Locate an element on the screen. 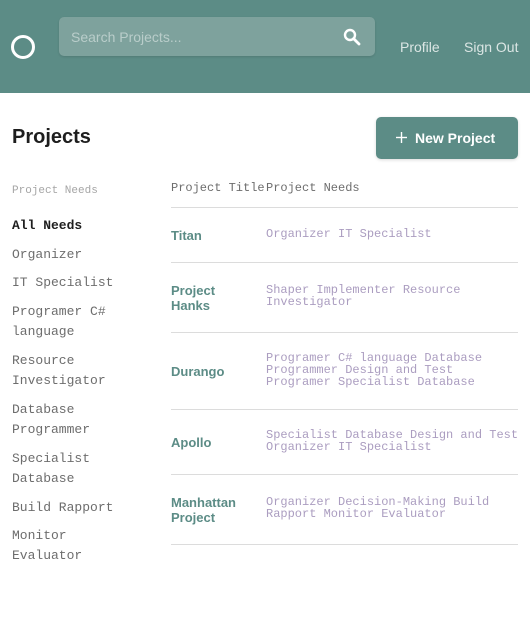 Image resolution: width=530 pixels, height=620 pixels. project-needs: Shaper Implementer Resource Investigator is located at coordinates (363, 296).